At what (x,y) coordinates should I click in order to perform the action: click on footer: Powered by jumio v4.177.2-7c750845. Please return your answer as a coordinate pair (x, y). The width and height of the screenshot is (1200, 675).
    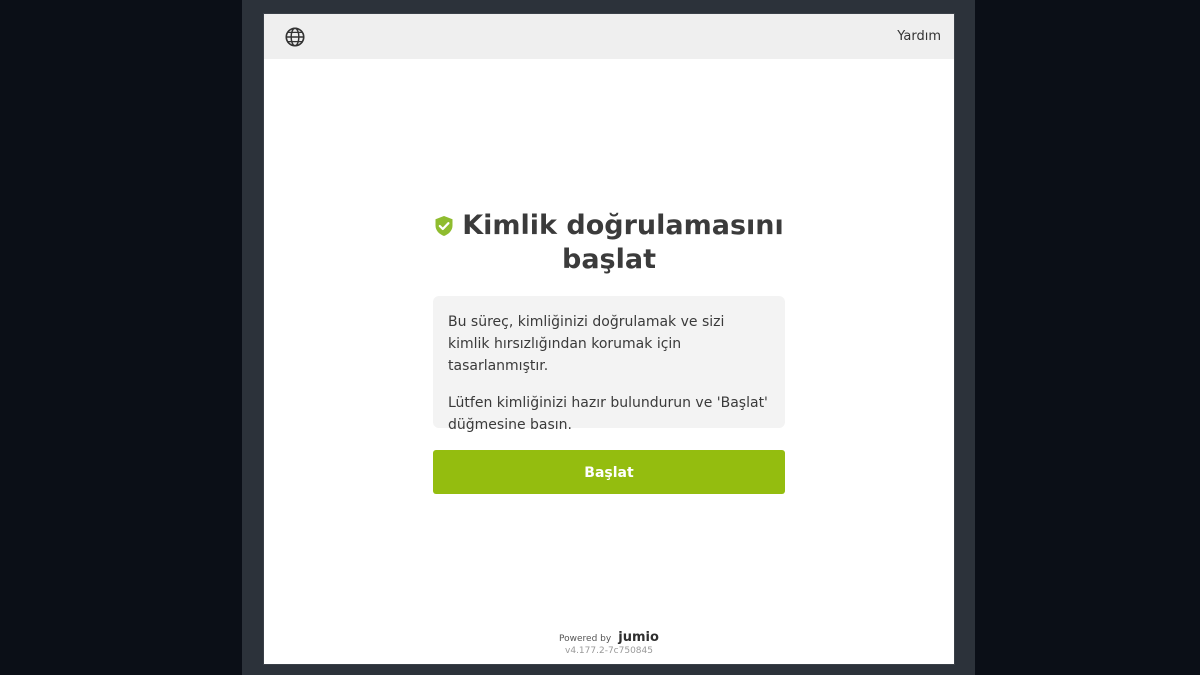
    Looking at the image, I should click on (609, 641).